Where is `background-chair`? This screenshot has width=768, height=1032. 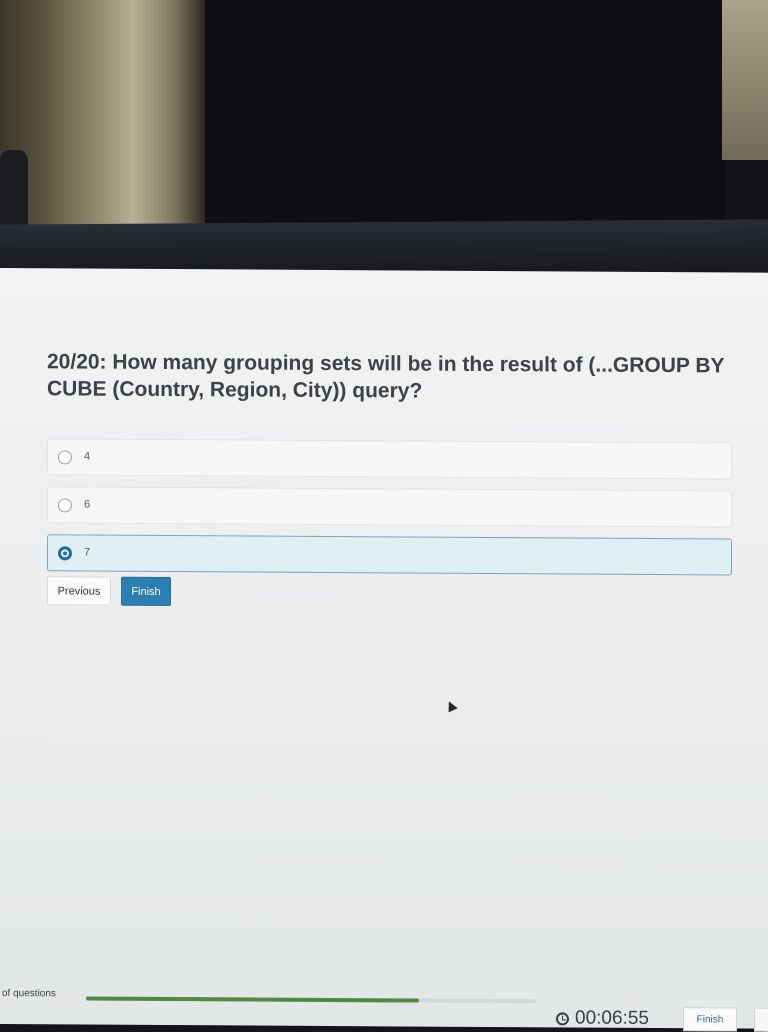
background-chair is located at coordinates (14, 190).